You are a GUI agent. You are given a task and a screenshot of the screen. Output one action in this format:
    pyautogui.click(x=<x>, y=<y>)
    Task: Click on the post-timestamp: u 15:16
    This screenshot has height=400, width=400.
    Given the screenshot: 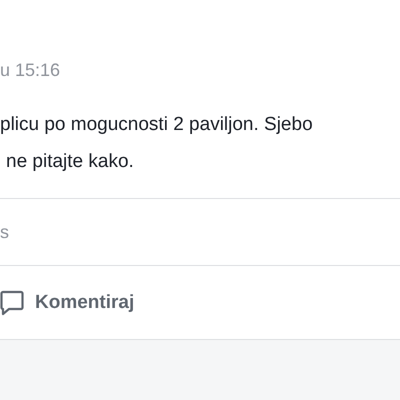 What is the action you would take?
    pyautogui.click(x=200, y=70)
    